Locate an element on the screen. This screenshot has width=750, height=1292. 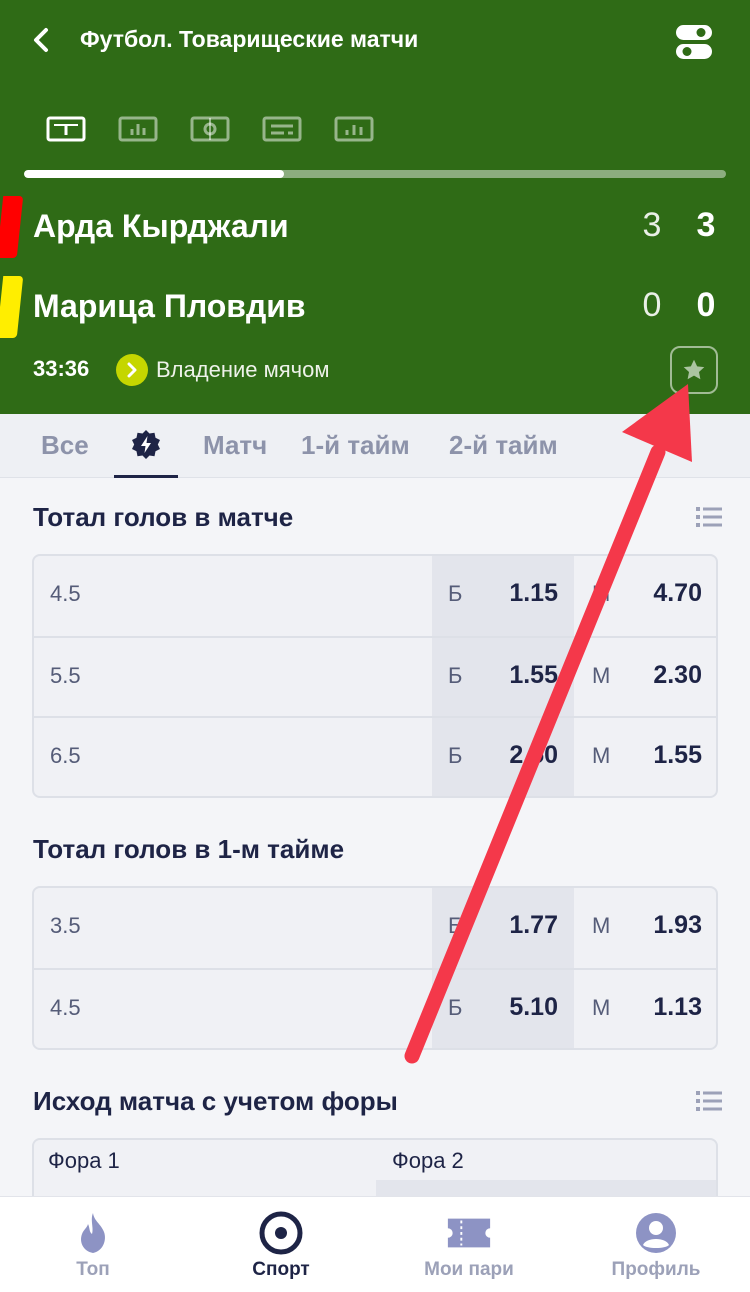
toggle-icon is located at coordinates (694, 42).